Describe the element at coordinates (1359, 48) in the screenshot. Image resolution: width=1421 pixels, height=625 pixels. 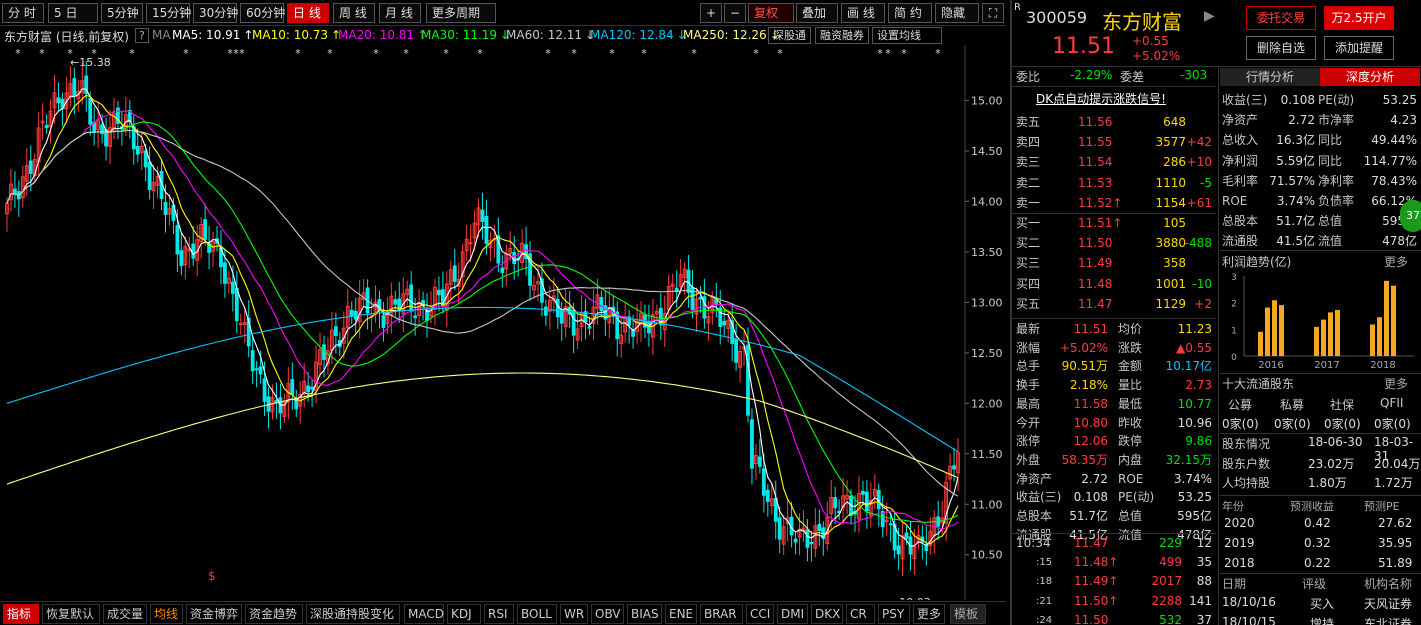
I see `add-alert-button: 添加提醒` at that location.